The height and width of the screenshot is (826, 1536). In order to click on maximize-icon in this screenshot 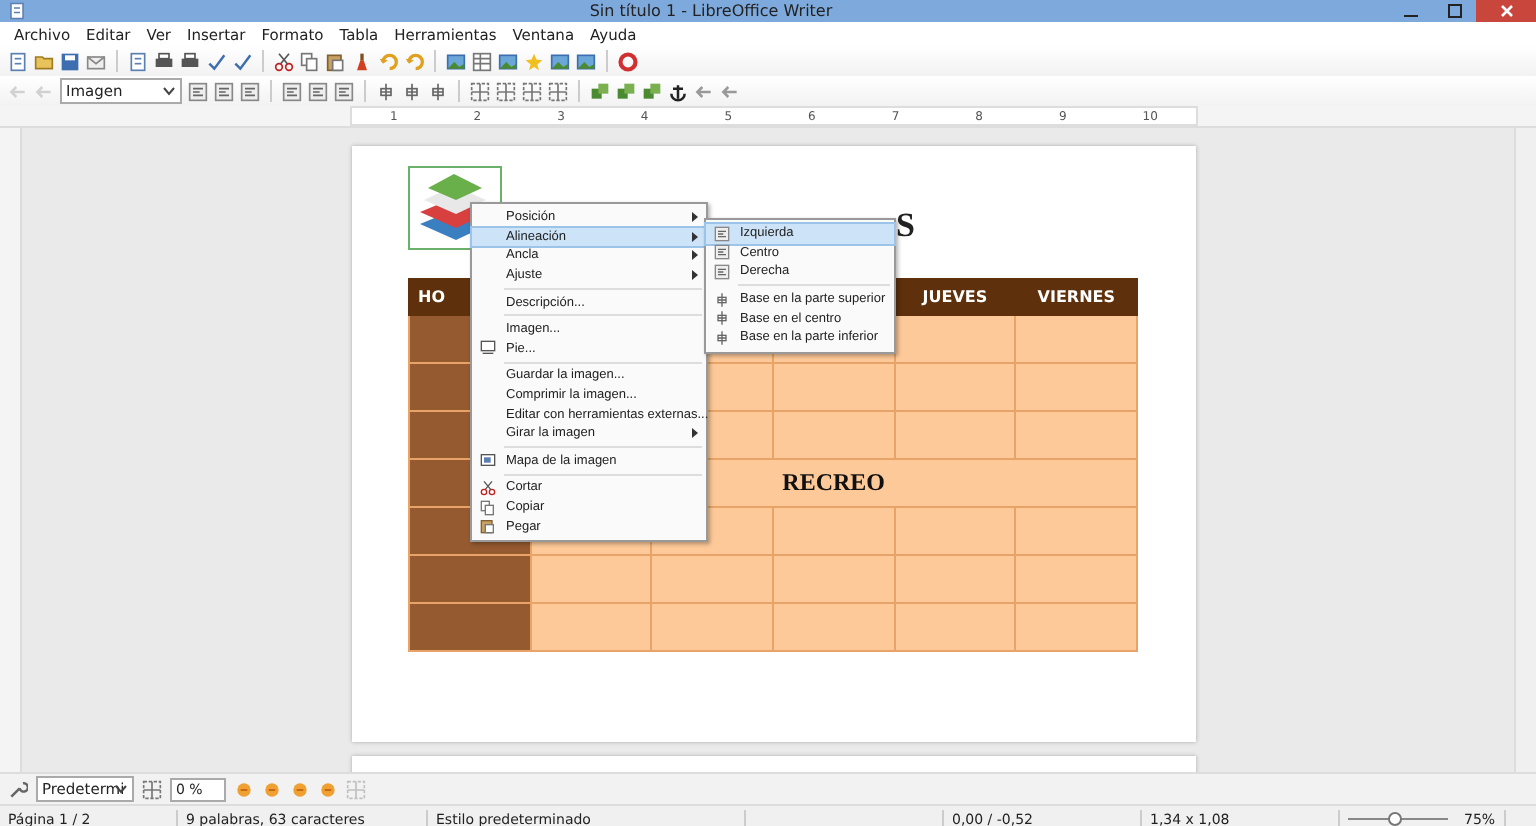, I will do `click(1454, 11)`.